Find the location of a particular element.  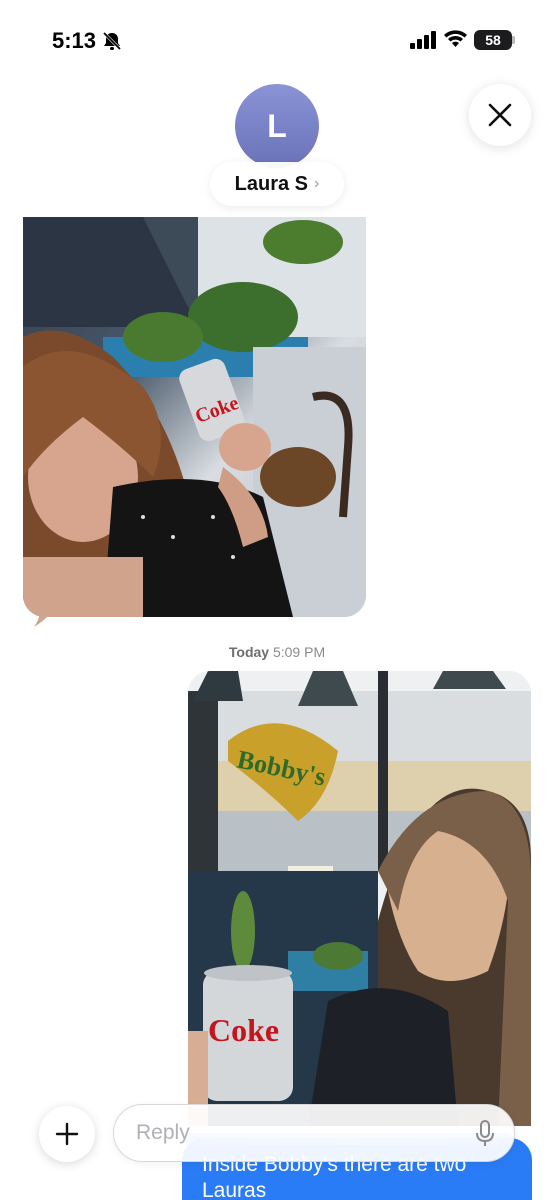

plus-icon is located at coordinates (67, 1134).